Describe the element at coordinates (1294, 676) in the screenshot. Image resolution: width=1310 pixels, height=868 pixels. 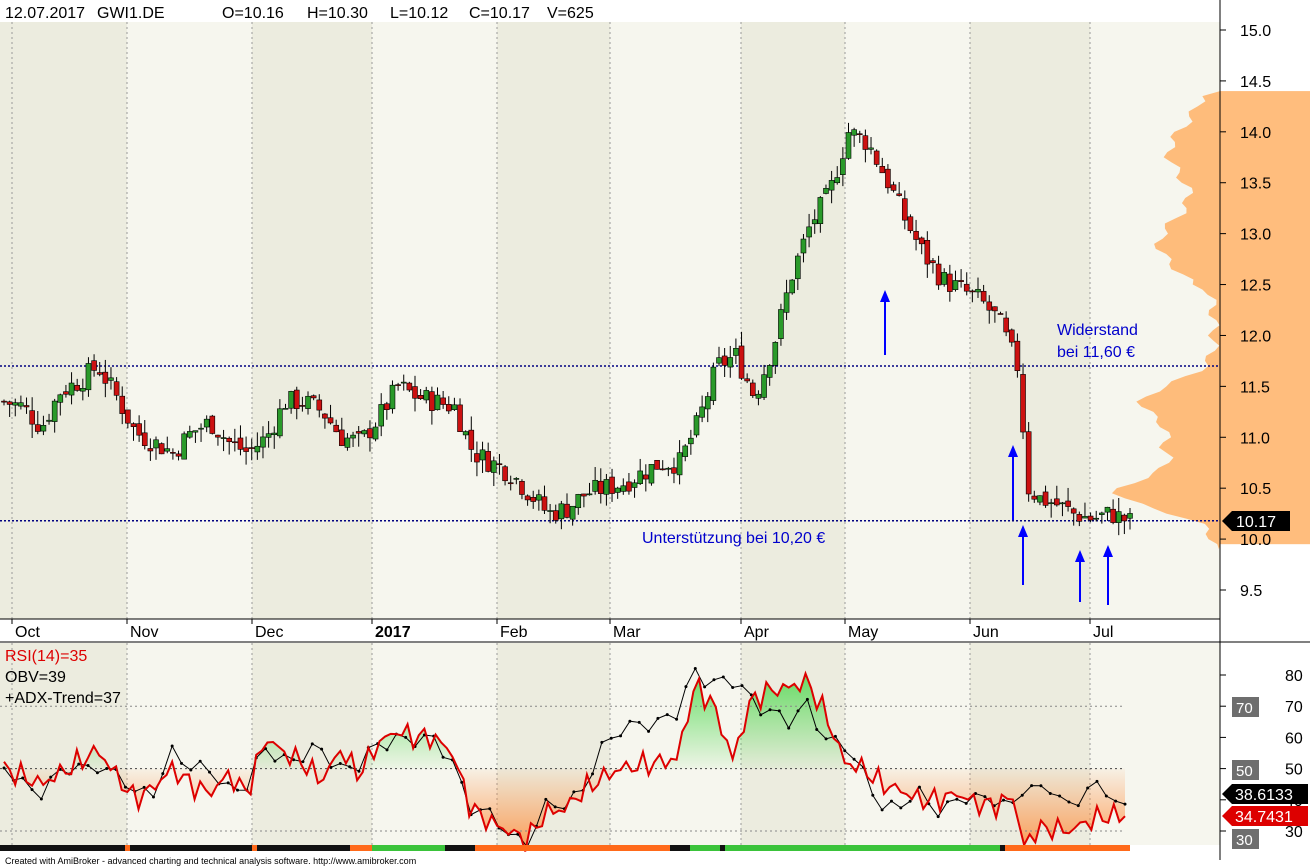
I see `indicator-tick-label: 80` at that location.